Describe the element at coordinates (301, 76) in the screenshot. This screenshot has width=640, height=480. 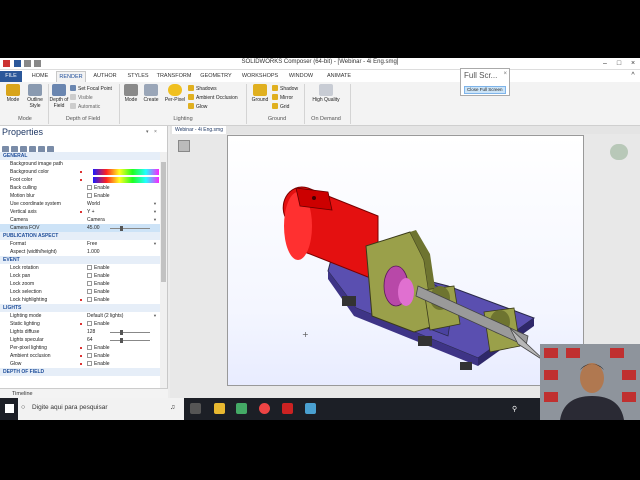
I see `tab-window: WINDOW` at that location.